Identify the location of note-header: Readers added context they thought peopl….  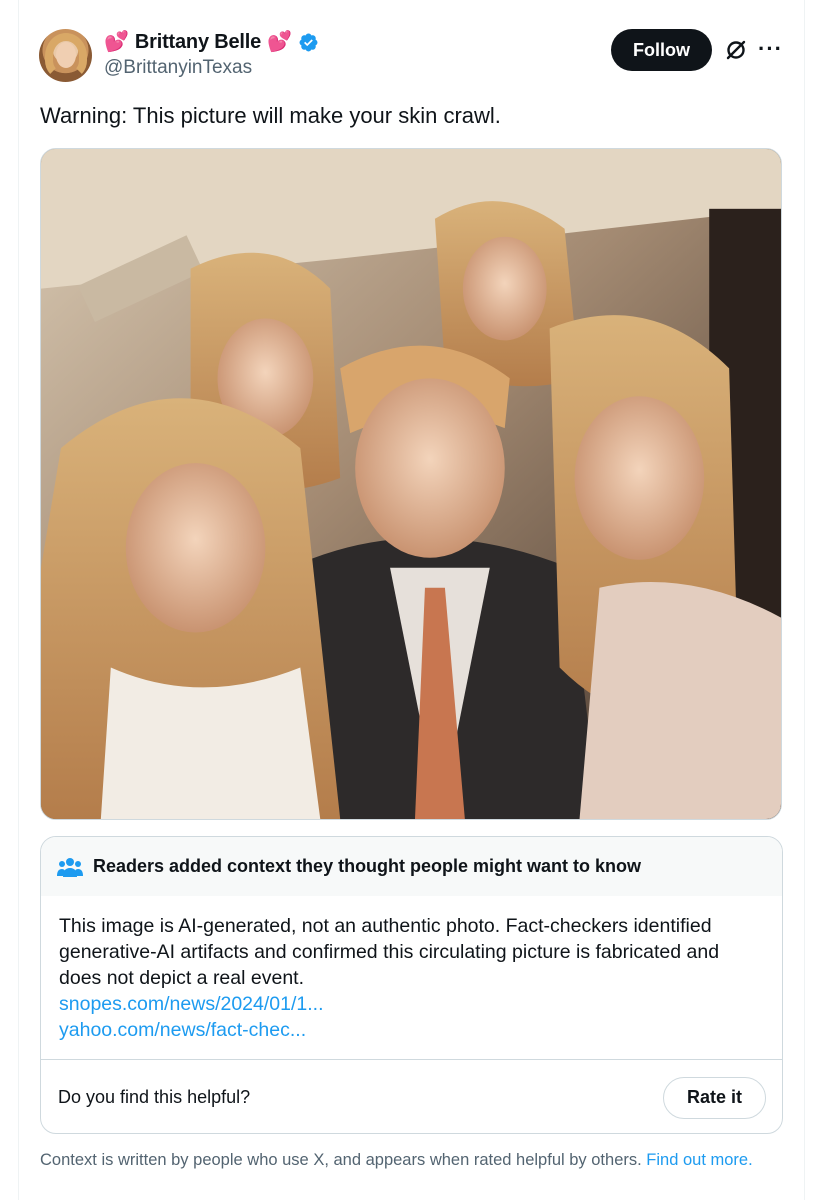
(411, 866).